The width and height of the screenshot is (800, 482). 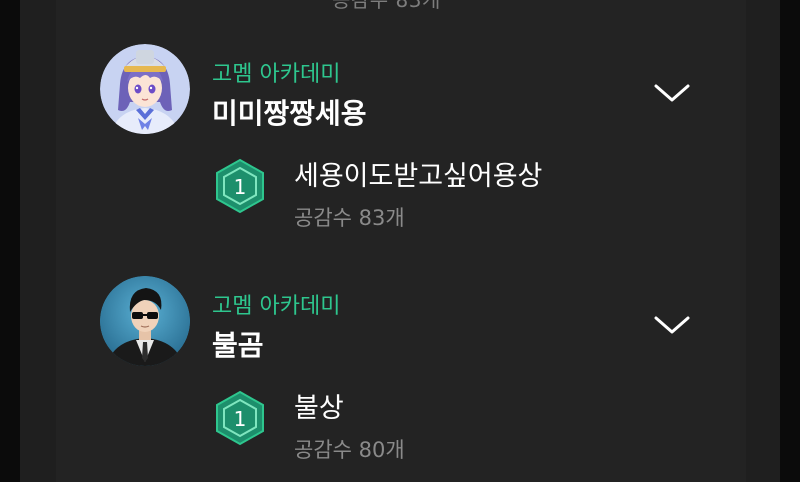 What do you see at coordinates (319, 408) in the screenshot?
I see `award-title: 불상` at bounding box center [319, 408].